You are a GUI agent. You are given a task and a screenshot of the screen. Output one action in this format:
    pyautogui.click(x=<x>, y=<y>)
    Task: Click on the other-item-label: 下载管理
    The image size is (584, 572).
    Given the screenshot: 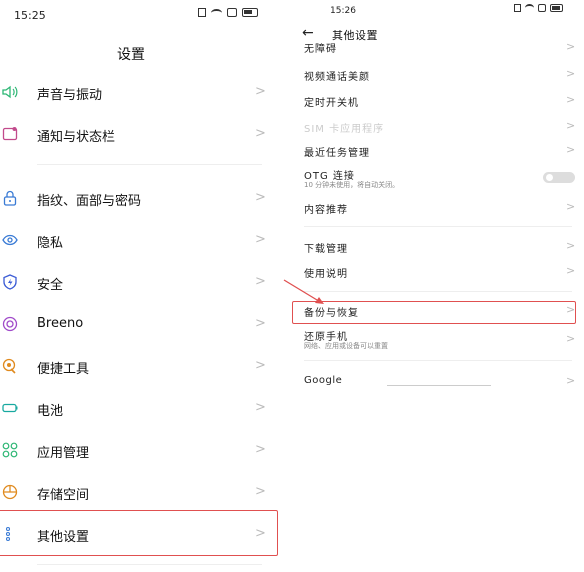 What is the action you would take?
    pyautogui.click(x=326, y=249)
    